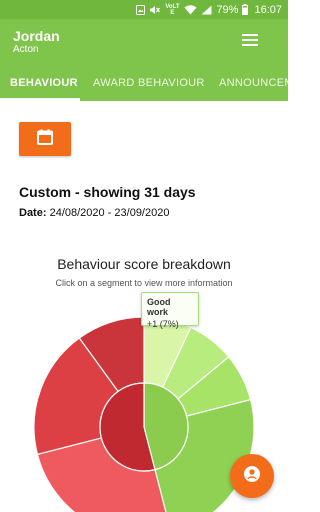 Image resolution: width=320 pixels, height=512 pixels. I want to click on account-button, so click(252, 476).